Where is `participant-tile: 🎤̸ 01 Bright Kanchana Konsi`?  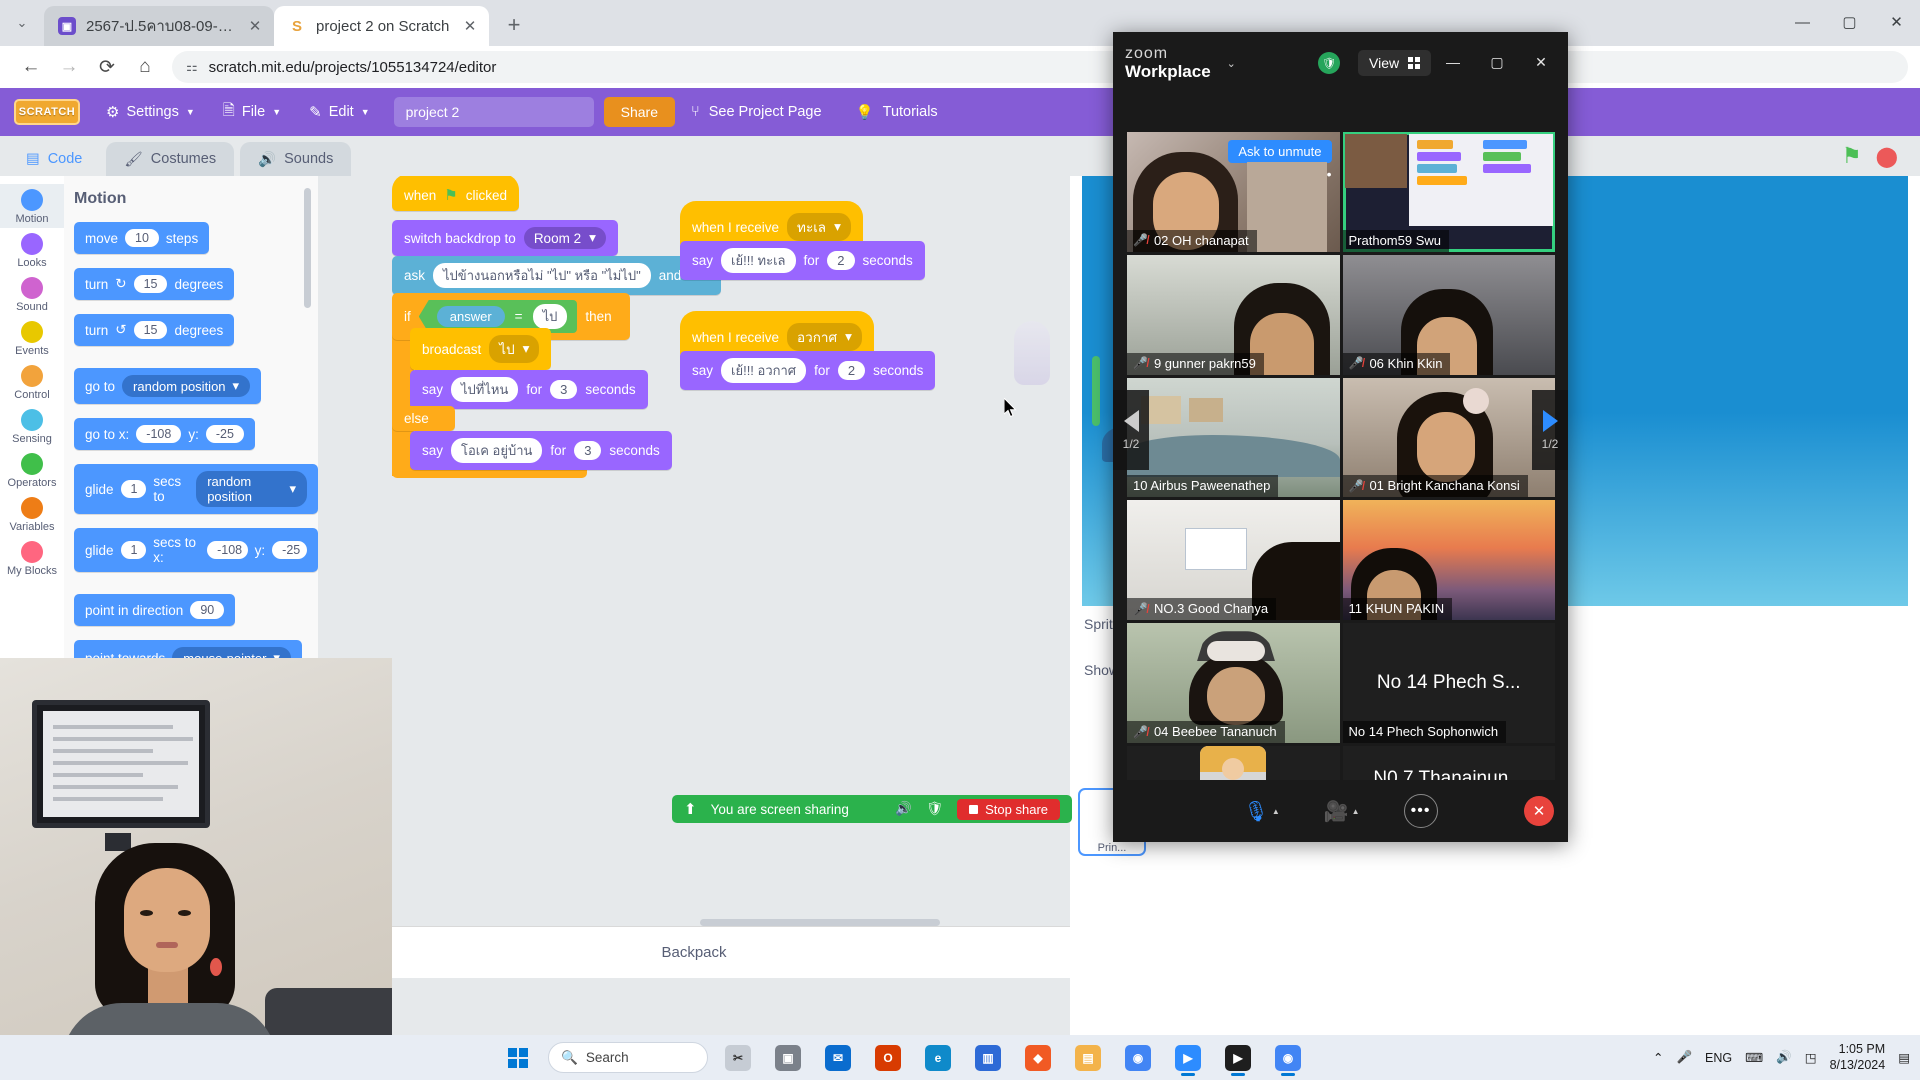
participant-tile: 🎤̸ 01 Bright Kanchana Konsi is located at coordinates (1448, 437).